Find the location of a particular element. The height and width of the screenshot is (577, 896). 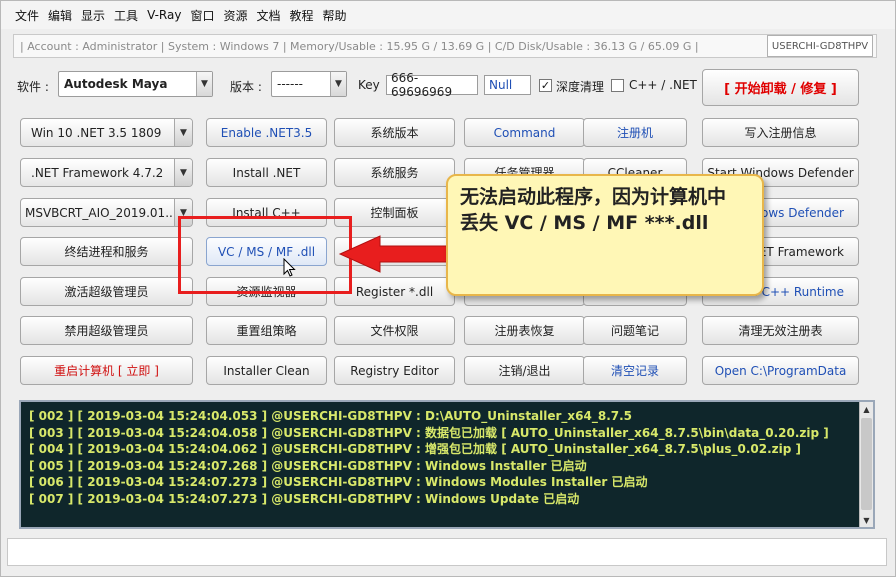

register-dll-button: Register *.dll is located at coordinates (394, 291).